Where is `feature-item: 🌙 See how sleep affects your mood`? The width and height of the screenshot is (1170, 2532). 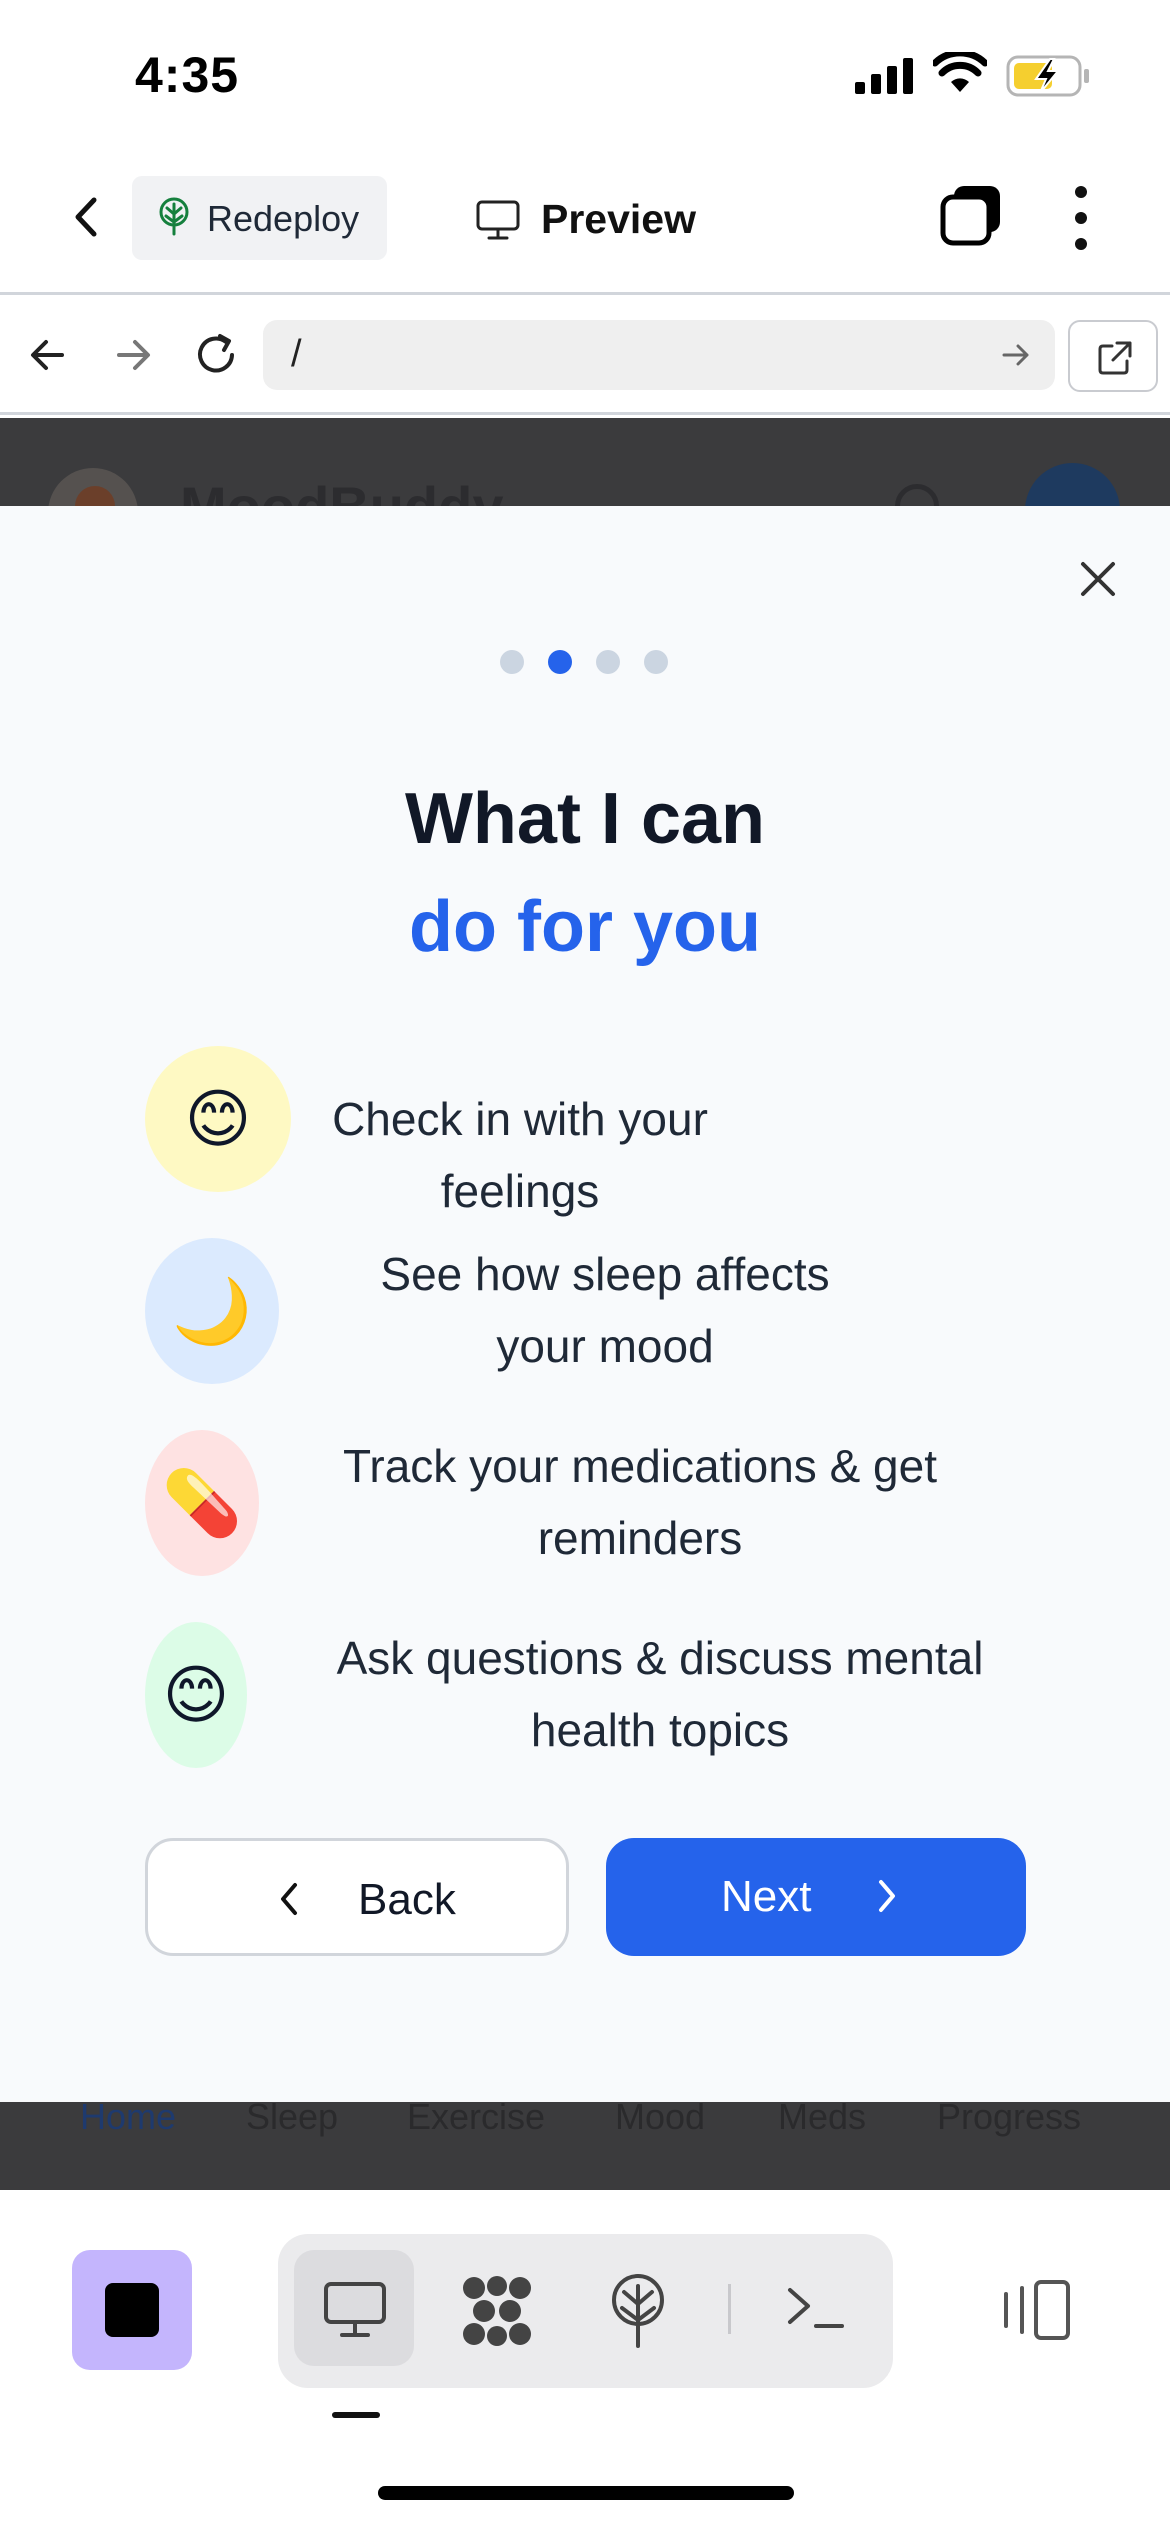 feature-item: 🌙 See how sleep affects your mood is located at coordinates (585, 1311).